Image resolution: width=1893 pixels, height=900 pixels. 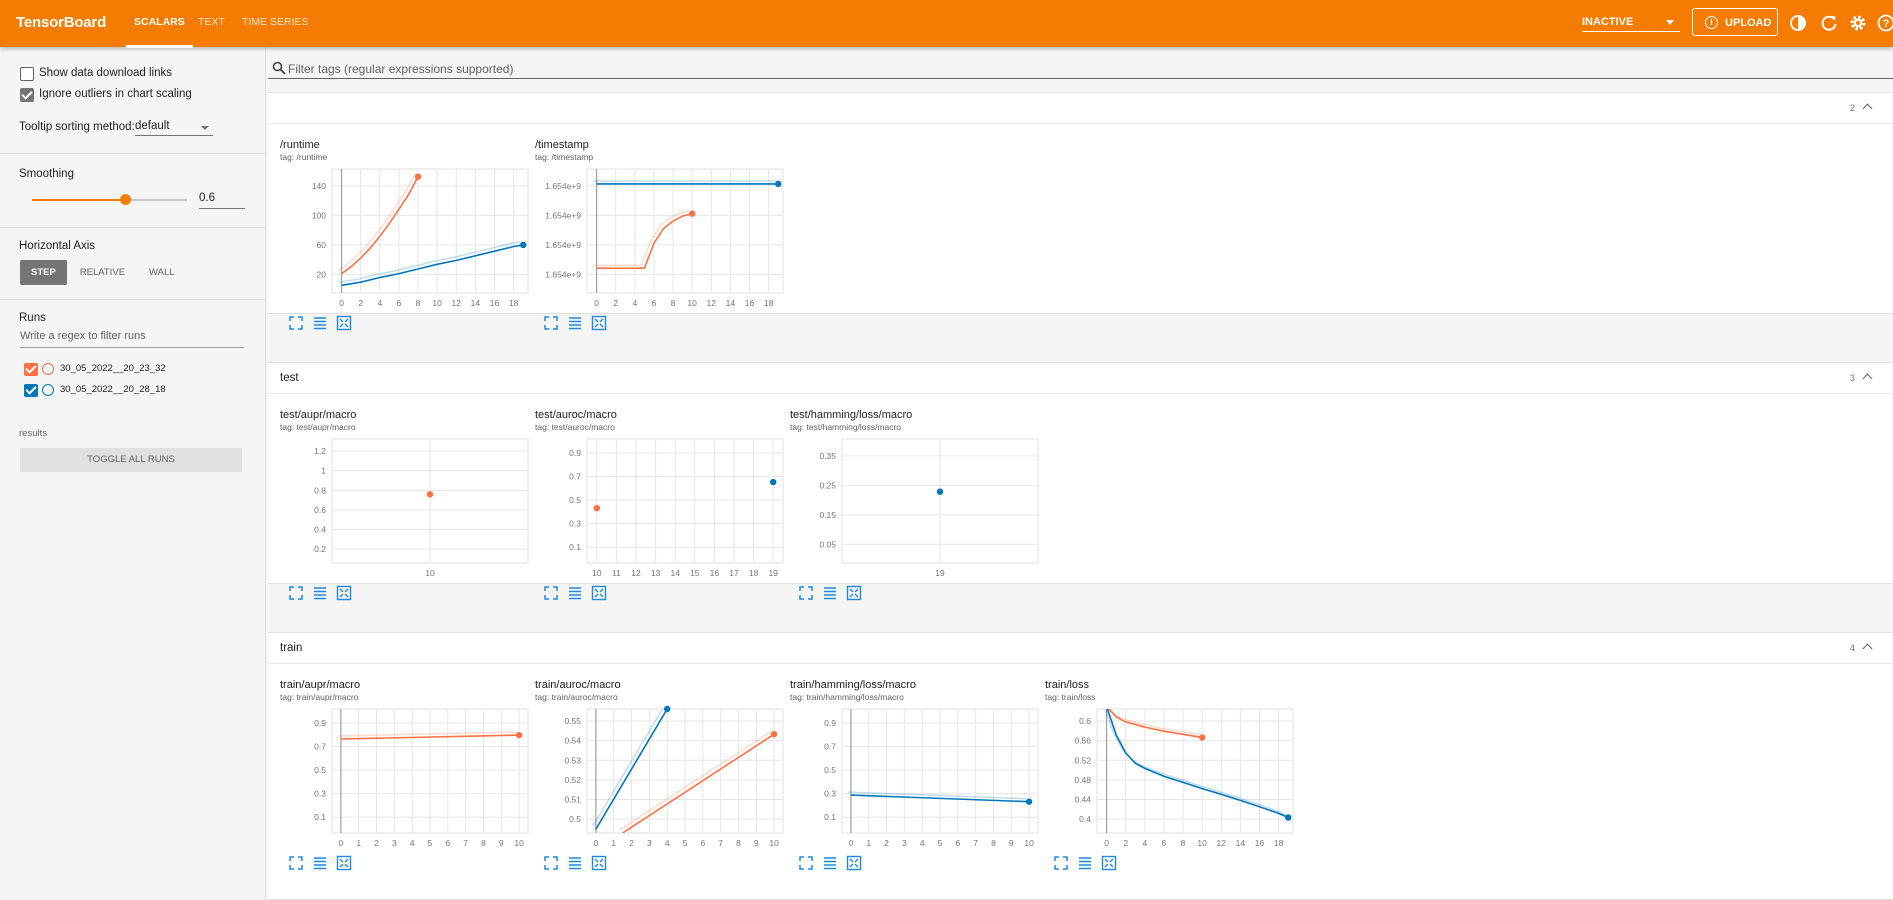 I want to click on logdir-label: results, so click(x=33, y=433).